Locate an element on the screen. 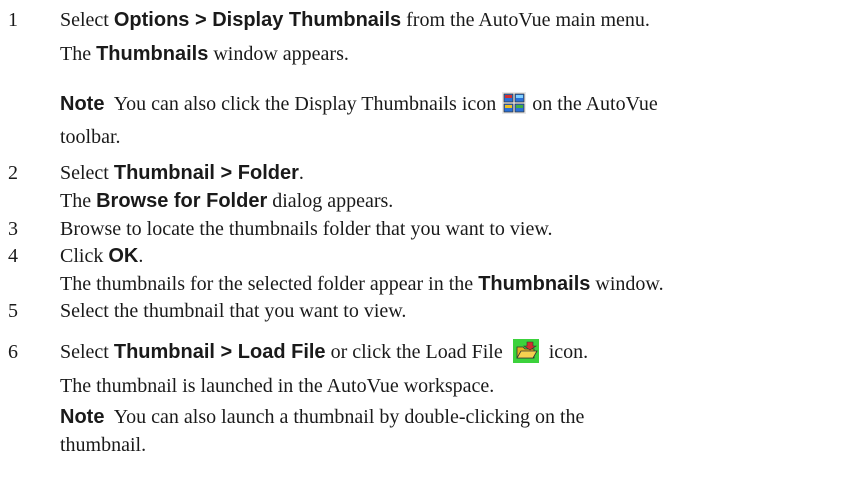 Image resolution: width=864 pixels, height=490 pixels. step-number: 1 is located at coordinates (13, 20).